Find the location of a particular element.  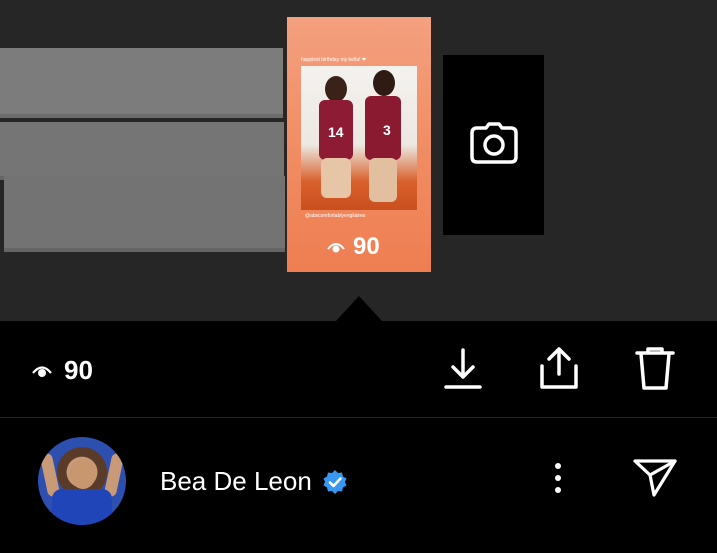

camera-icon is located at coordinates (493, 145).